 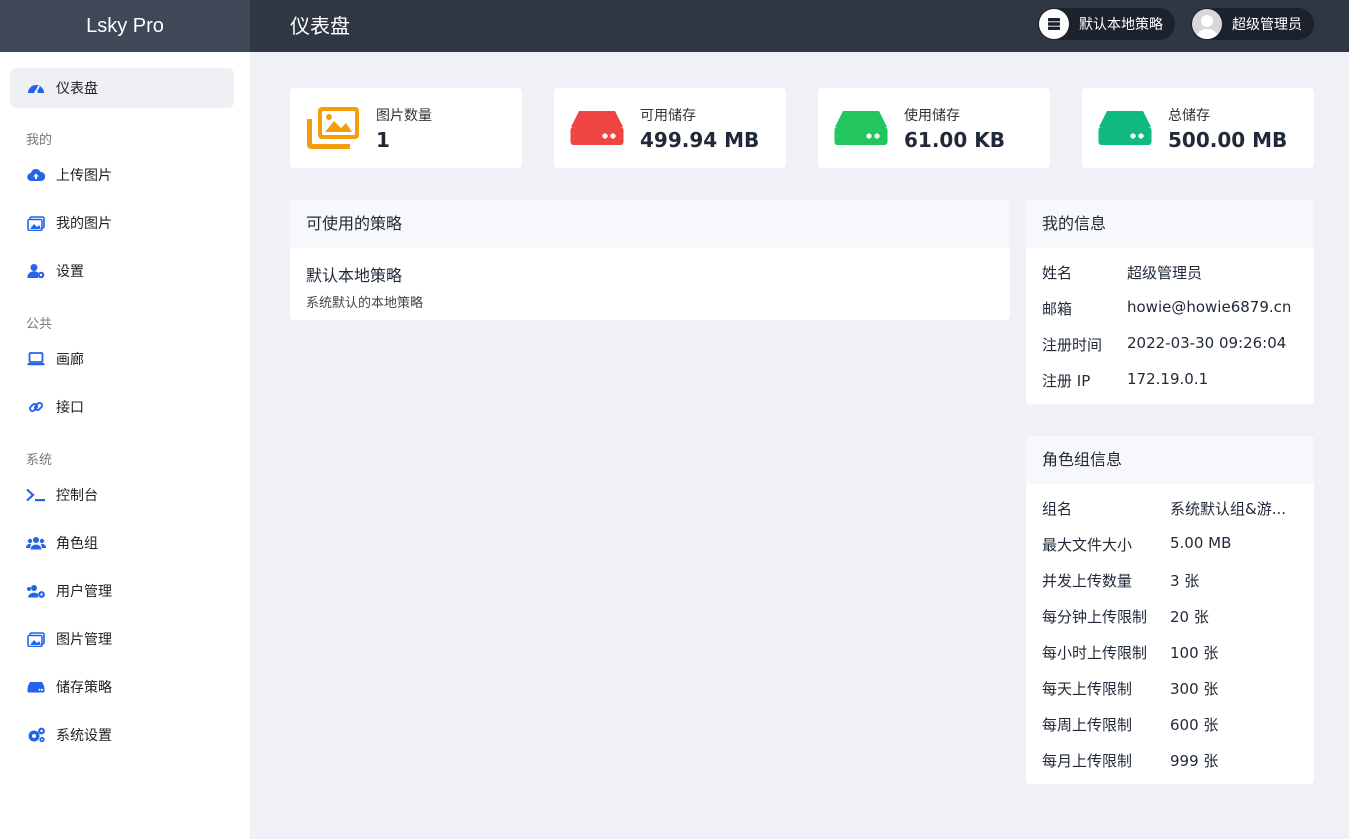 I want to click on user-menu: 超级管理员, so click(x=1252, y=24).